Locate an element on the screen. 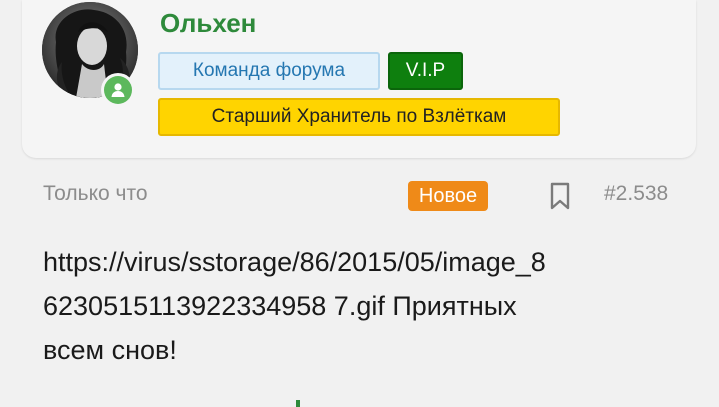 Image resolution: width=719 pixels, height=407 pixels. post-text-line: всем снов! is located at coordinates (110, 350).